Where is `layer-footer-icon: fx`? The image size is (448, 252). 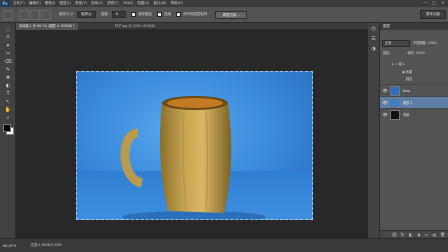 layer-footer-icon: fx is located at coordinates (402, 235).